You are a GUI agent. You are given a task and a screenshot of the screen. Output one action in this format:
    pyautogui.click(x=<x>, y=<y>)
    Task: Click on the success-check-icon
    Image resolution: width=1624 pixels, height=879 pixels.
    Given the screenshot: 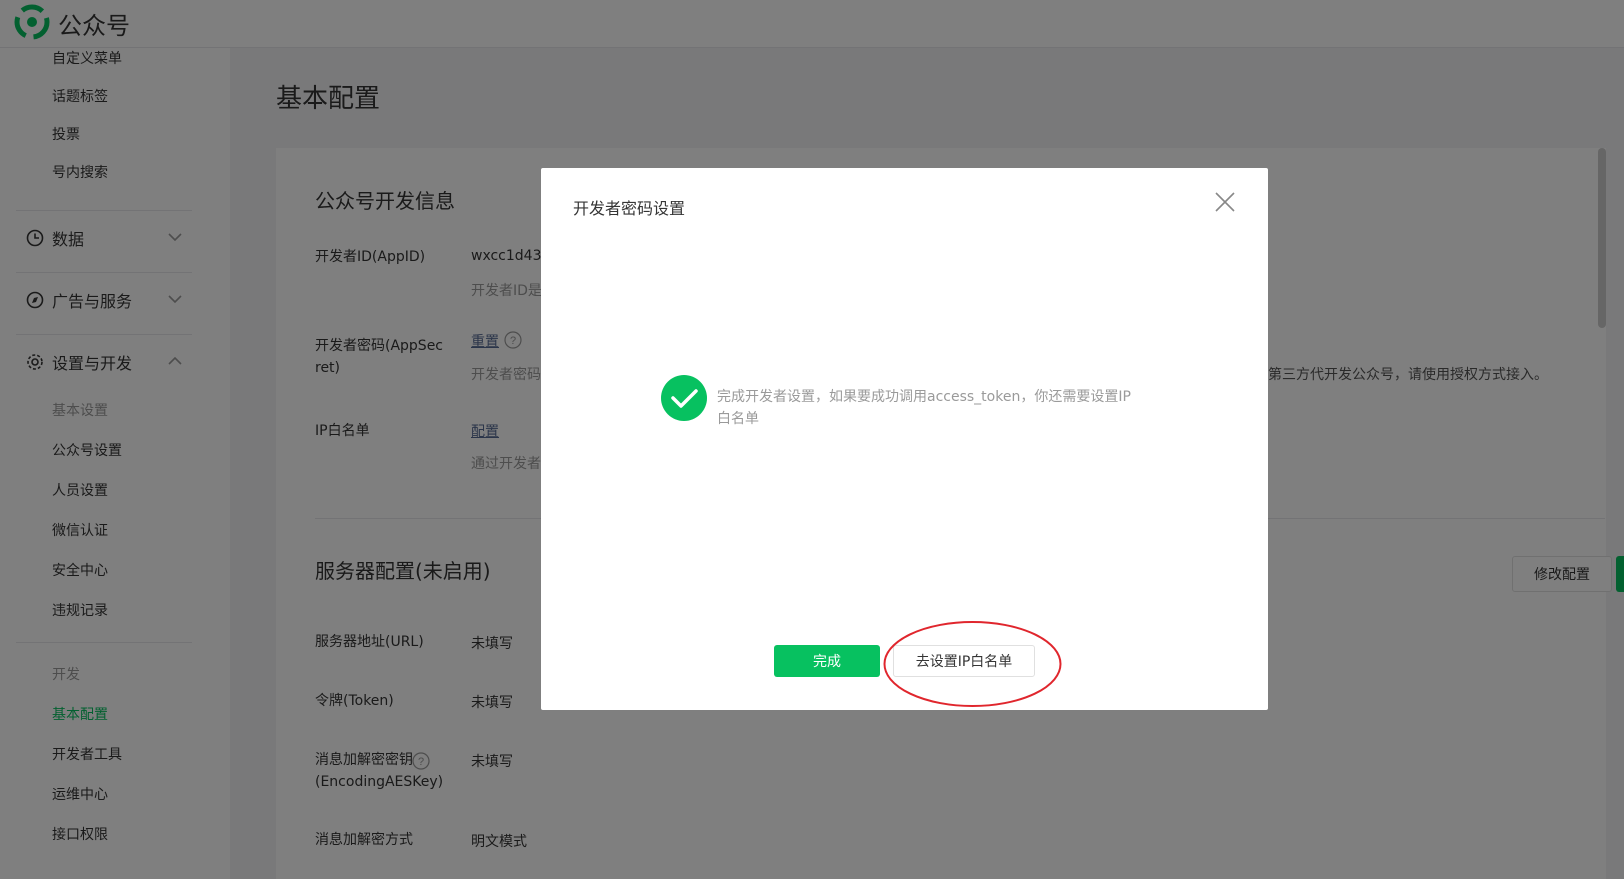 What is the action you would take?
    pyautogui.click(x=684, y=398)
    